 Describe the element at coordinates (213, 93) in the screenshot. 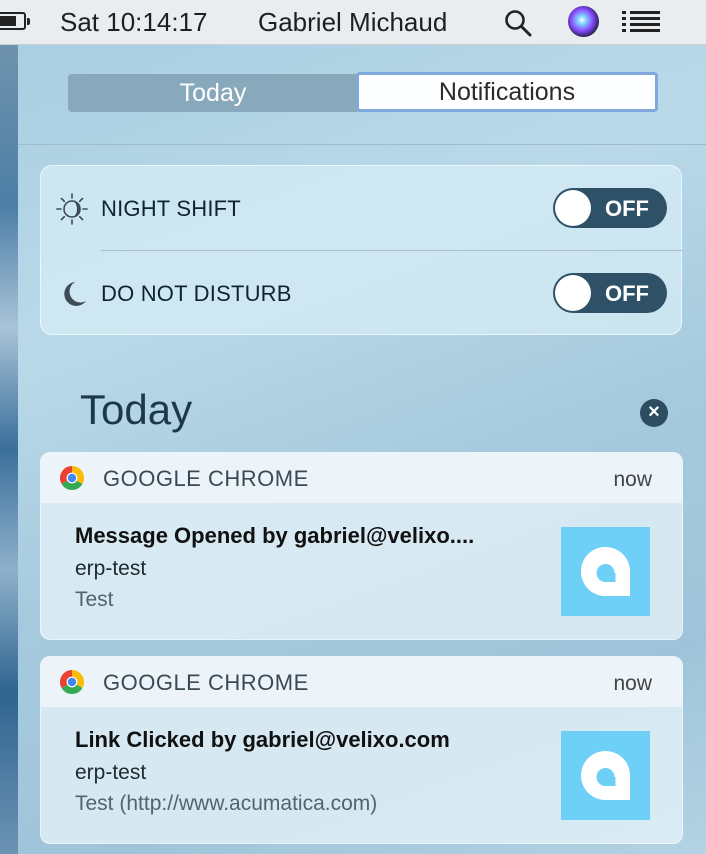

I see `tab-today: Today` at that location.